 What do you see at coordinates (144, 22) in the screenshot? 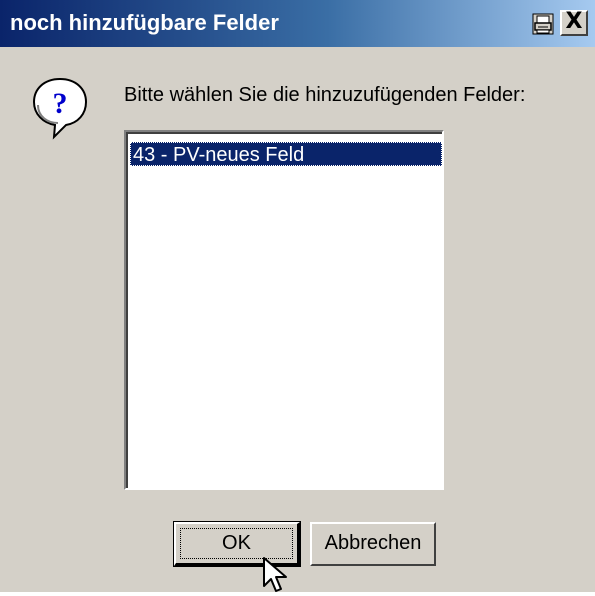
I see `window-title: noch hinzufügbare Felder` at bounding box center [144, 22].